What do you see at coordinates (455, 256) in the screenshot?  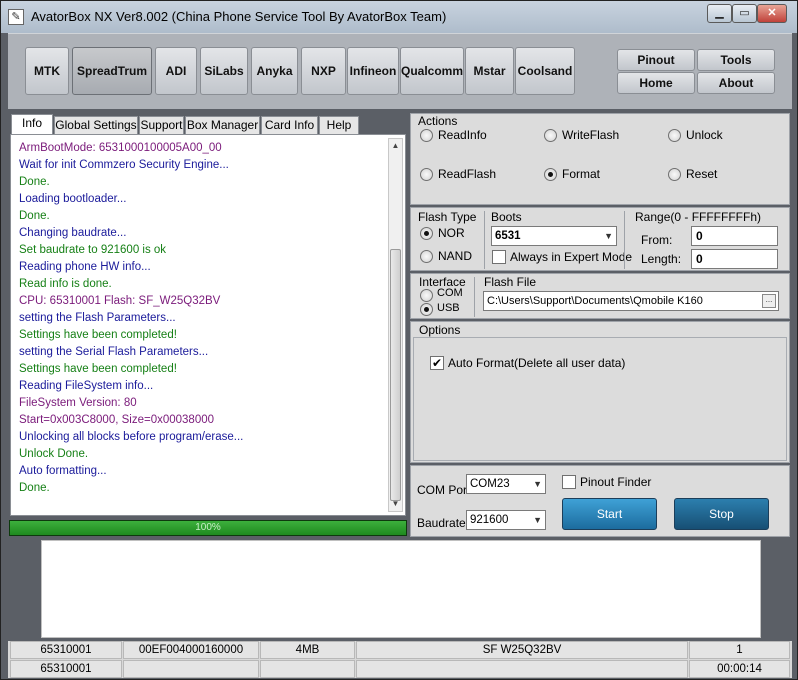 I see `radio-nand-label: NAND` at bounding box center [455, 256].